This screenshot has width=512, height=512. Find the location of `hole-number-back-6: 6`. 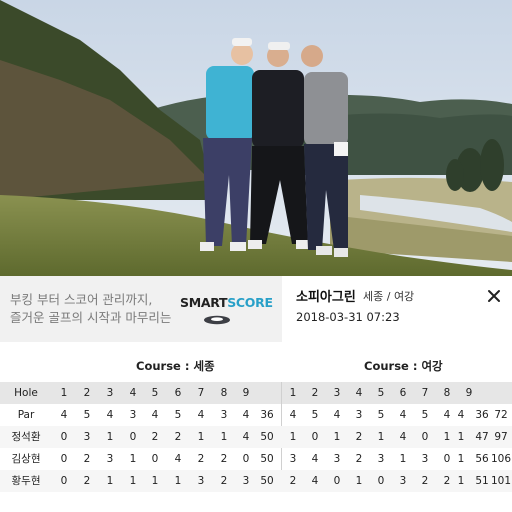

hole-number-back-6: 6 is located at coordinates (403, 393).